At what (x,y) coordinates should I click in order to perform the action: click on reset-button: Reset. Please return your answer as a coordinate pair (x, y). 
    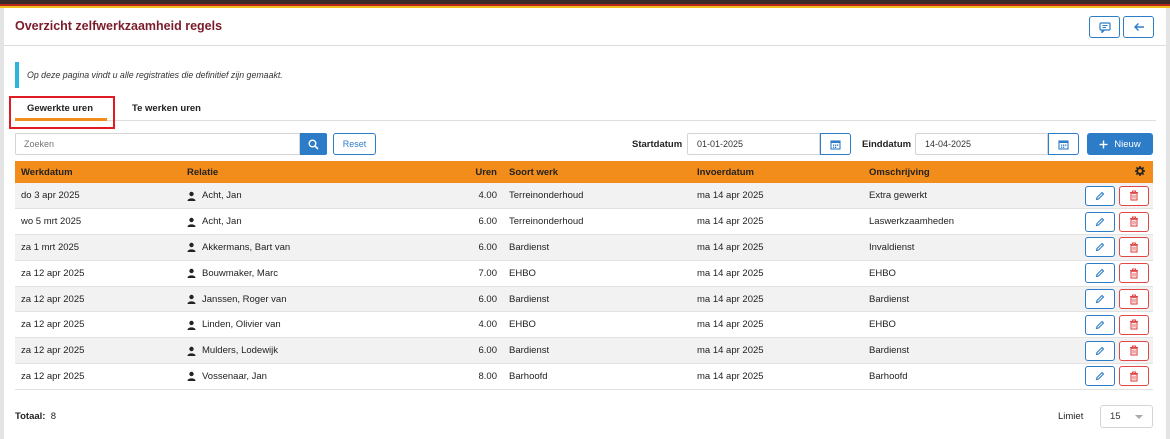
    Looking at the image, I should click on (354, 144).